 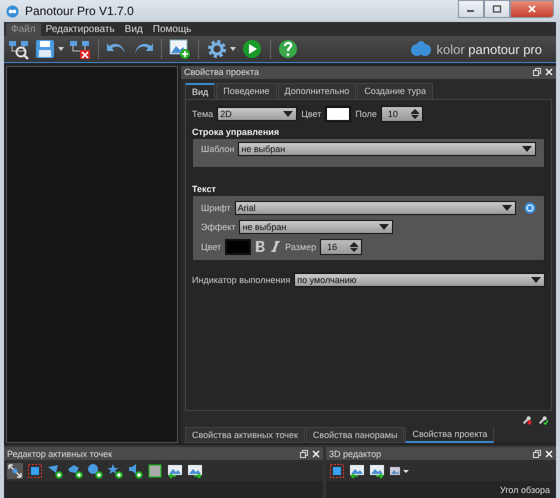 What do you see at coordinates (375, 207) in the screenshot?
I see `font-dropdown: Arial` at bounding box center [375, 207].